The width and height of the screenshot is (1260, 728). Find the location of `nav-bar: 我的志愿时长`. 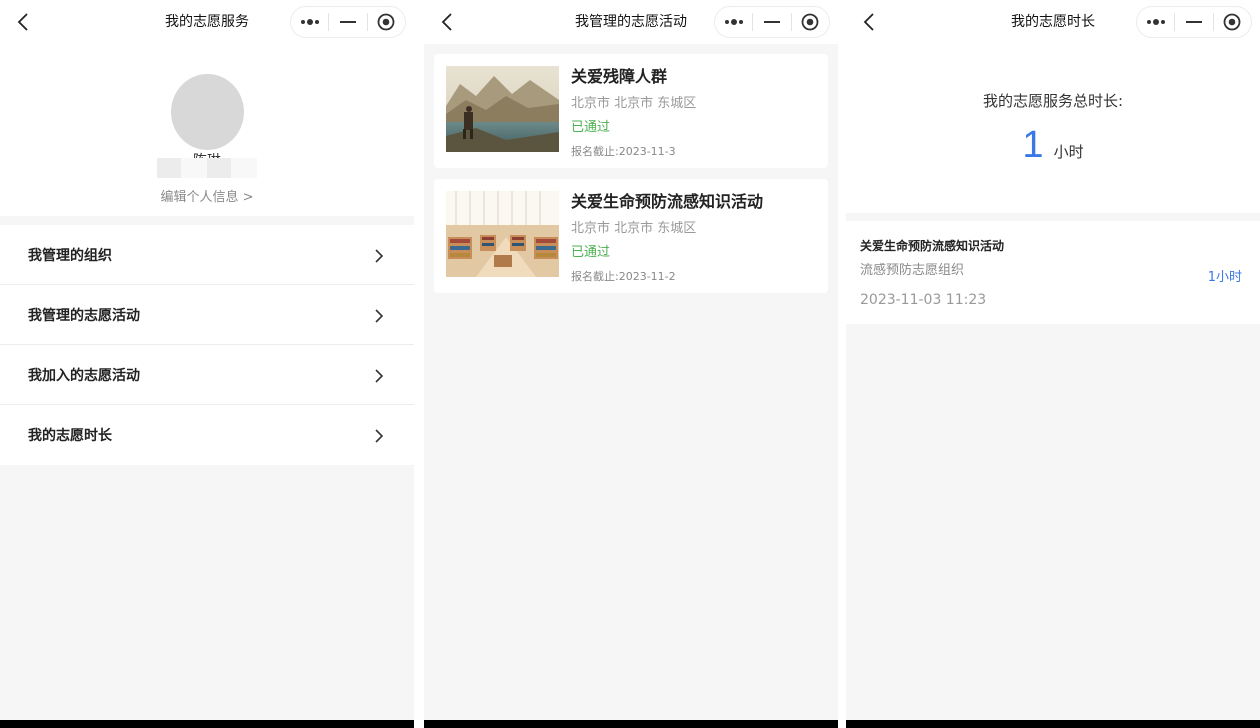

nav-bar: 我的志愿时长 is located at coordinates (1053, 22).